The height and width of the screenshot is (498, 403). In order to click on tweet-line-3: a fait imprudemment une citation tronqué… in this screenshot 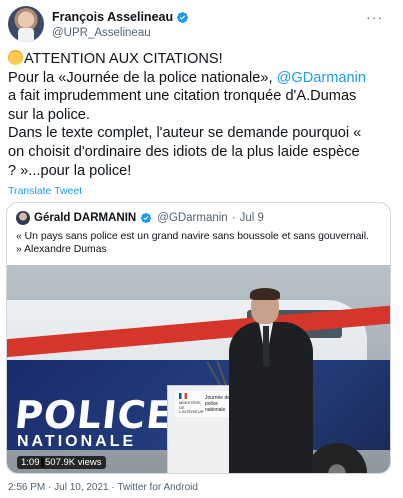, I will do `click(182, 96)`.